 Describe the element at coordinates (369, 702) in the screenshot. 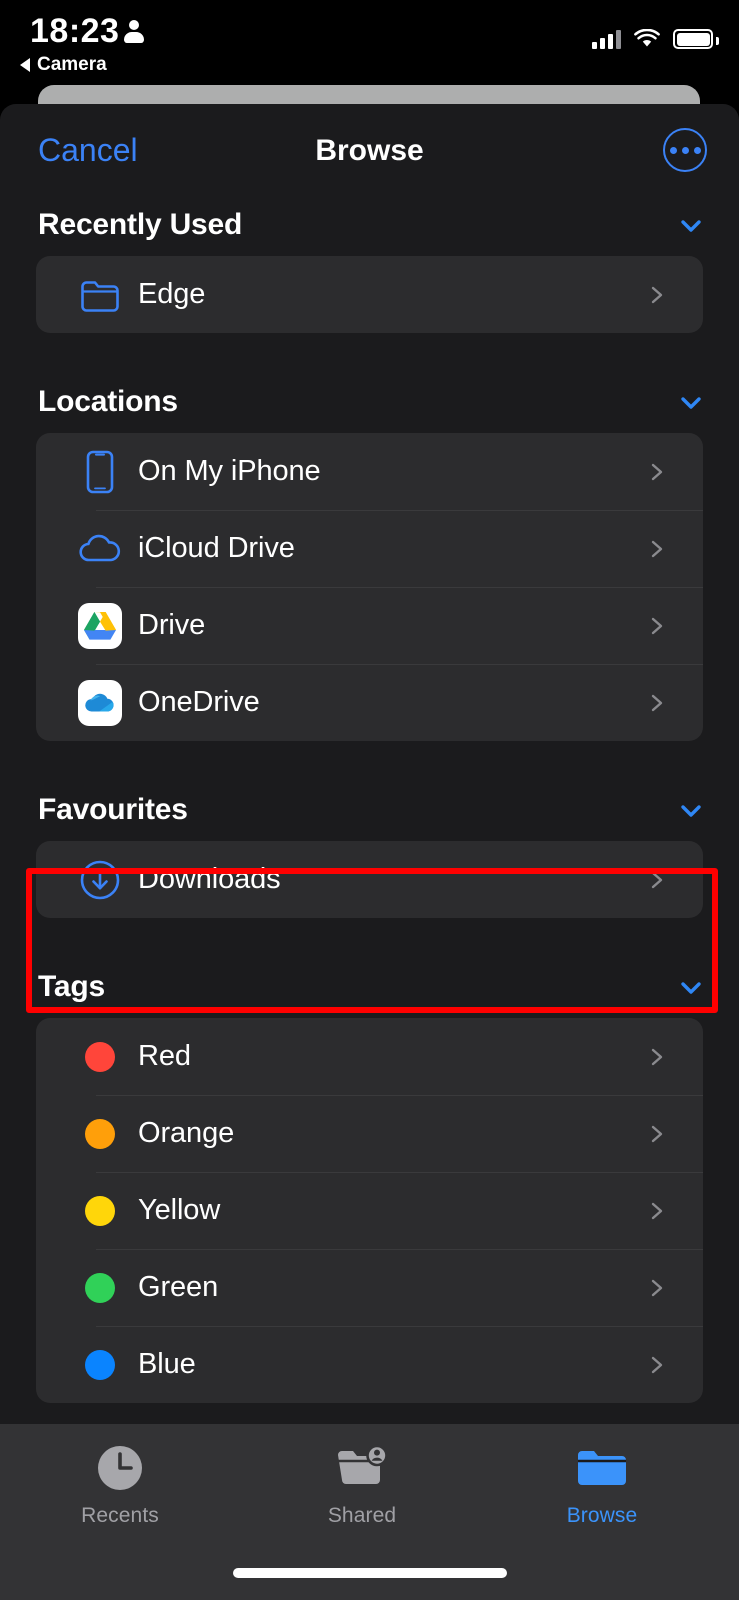

I see `list-item-onedrive: OneDrive` at that location.